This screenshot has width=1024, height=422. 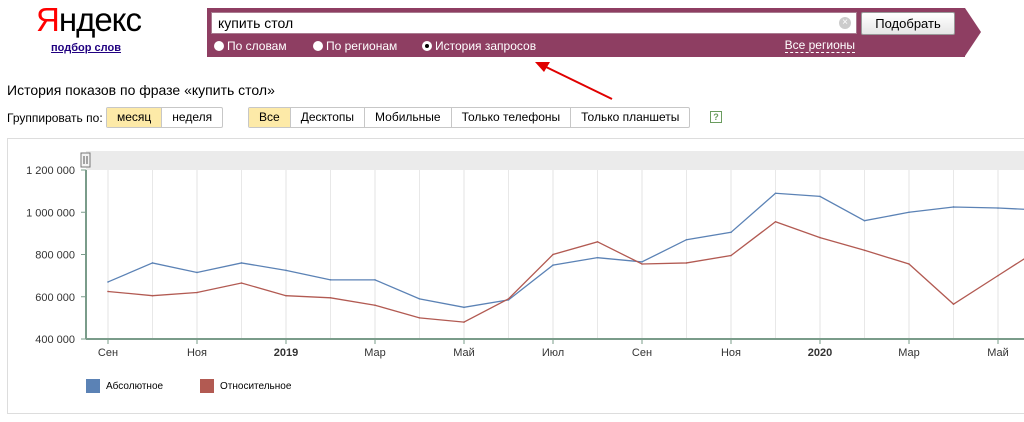 What do you see at coordinates (50, 171) in the screenshot?
I see `y-tick-label: 1 200 000` at bounding box center [50, 171].